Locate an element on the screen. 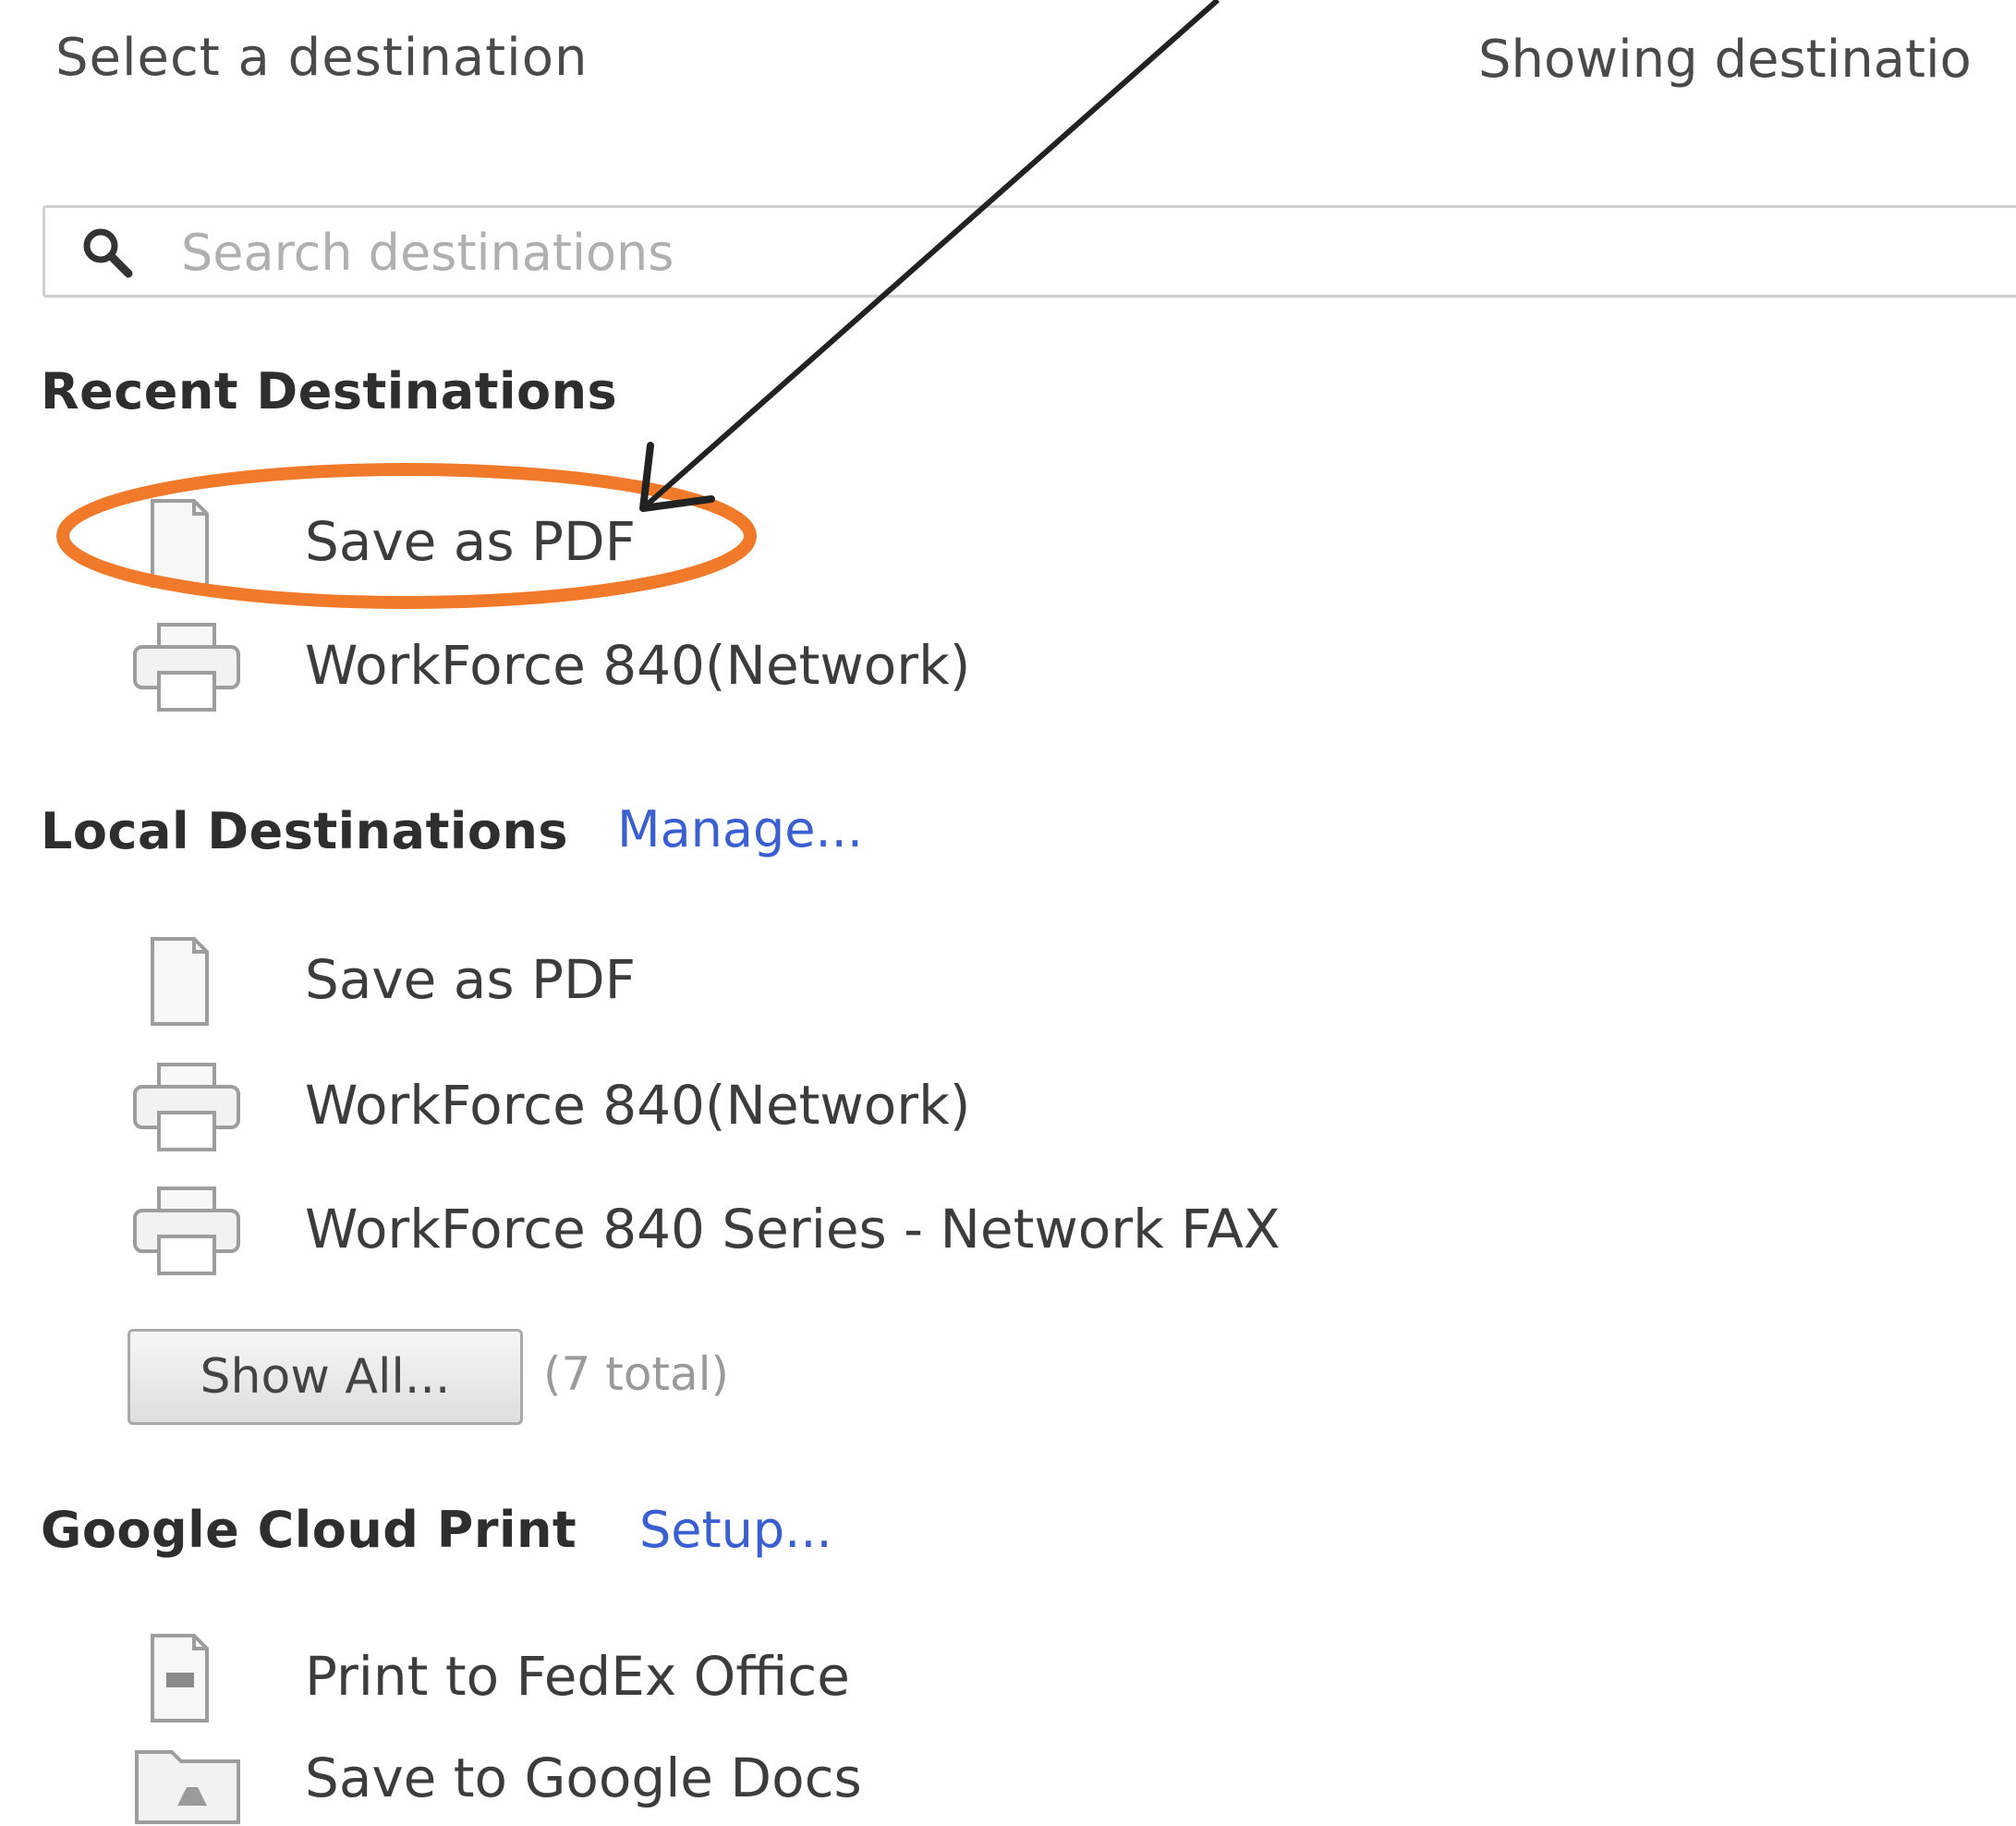 The image size is (2016, 1826). showing-destinations-text: Showing destinatio is located at coordinates (1725, 60).